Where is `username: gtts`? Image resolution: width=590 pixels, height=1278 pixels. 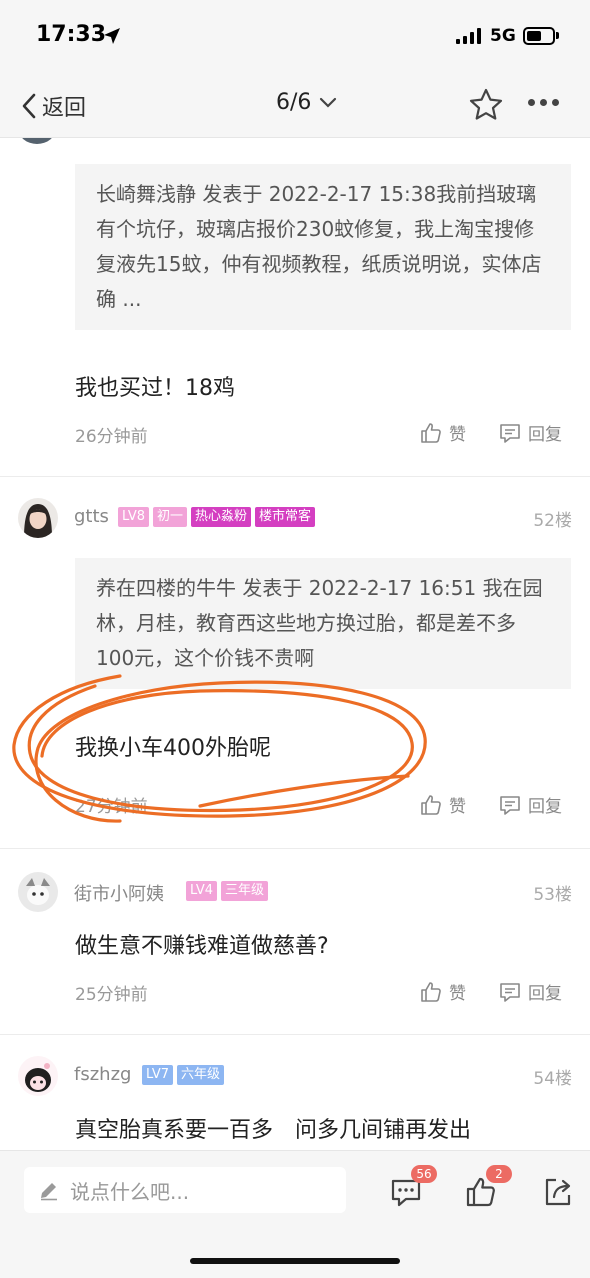
username: gtts is located at coordinates (91, 516).